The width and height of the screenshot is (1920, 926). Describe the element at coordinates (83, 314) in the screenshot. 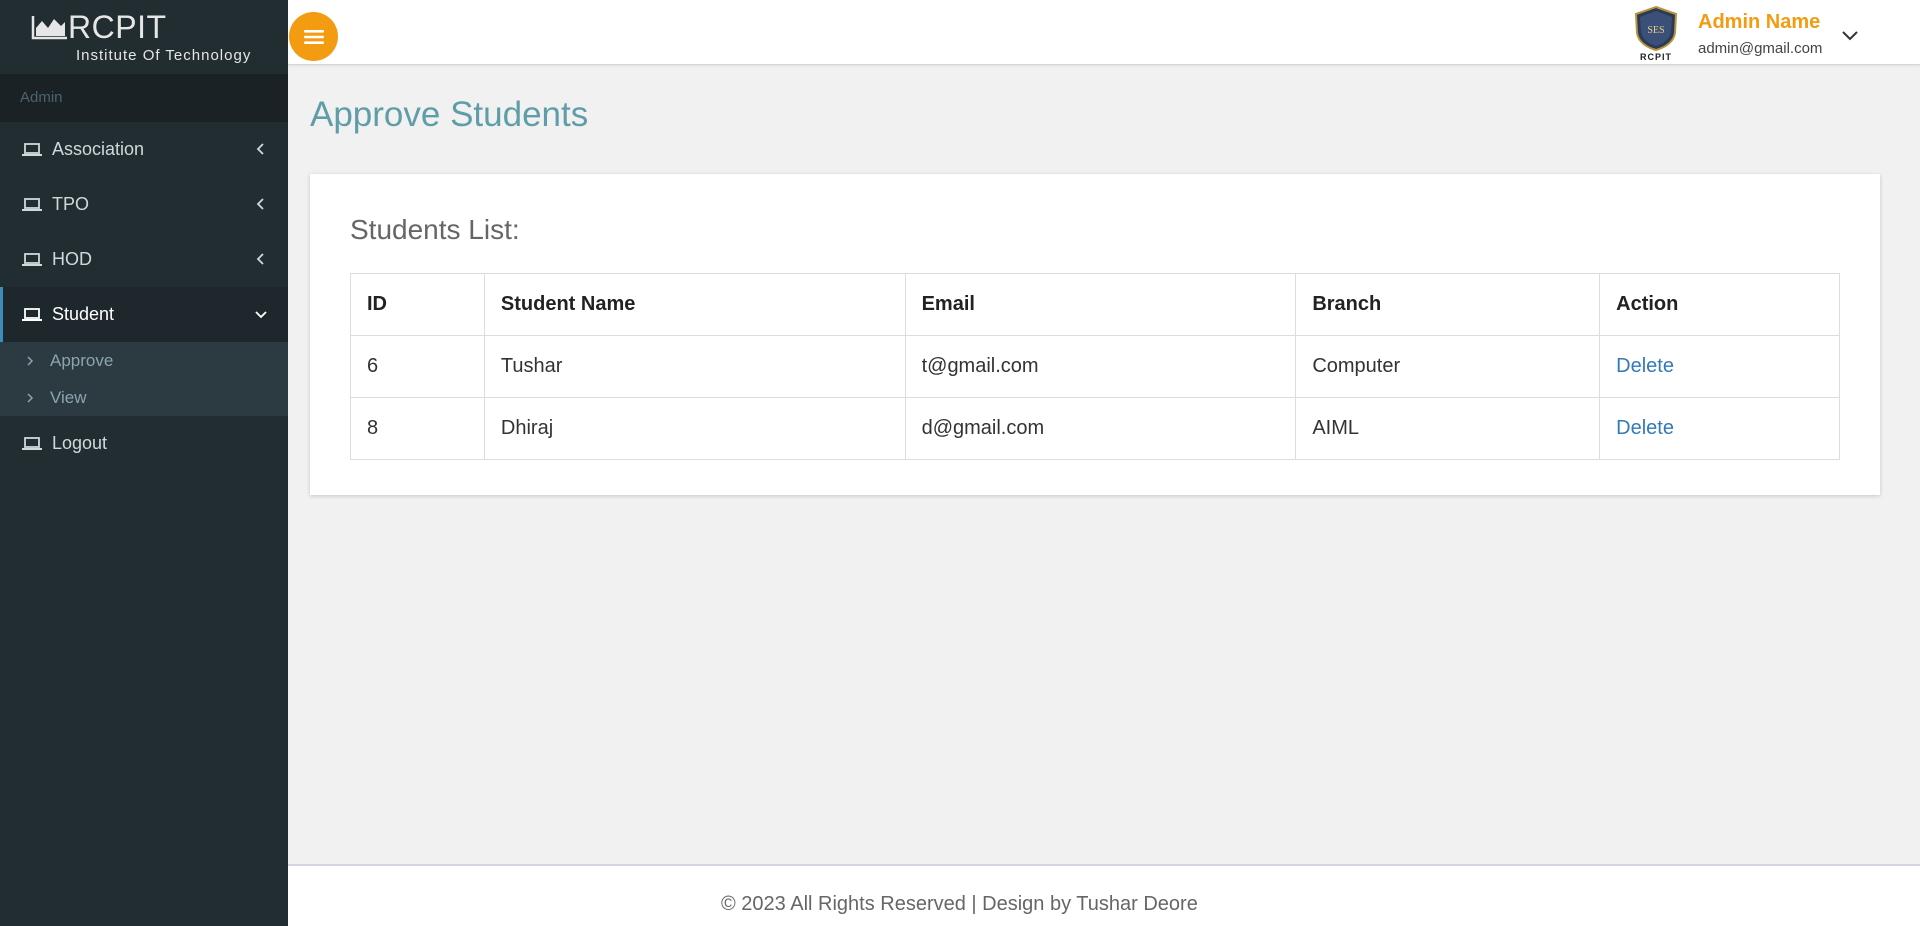

I see `sidebar-item-label: Student` at that location.